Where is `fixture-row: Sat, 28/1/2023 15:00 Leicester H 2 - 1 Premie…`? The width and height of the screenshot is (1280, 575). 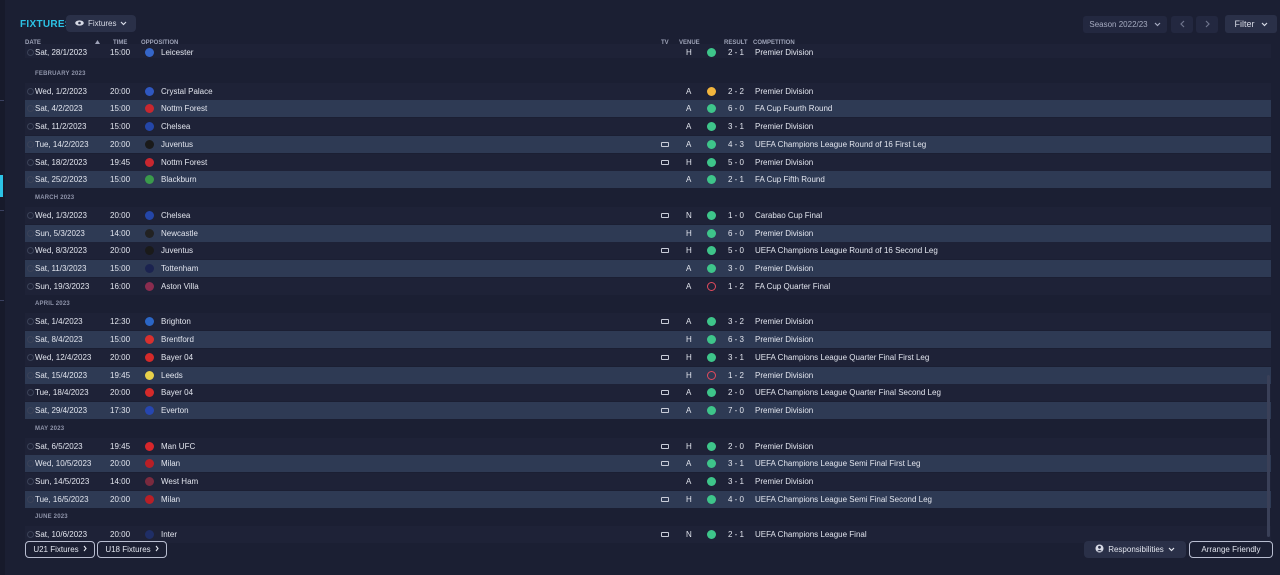 fixture-row: Sat, 28/1/2023 15:00 Leicester H 2 - 1 Premie… is located at coordinates (648, 51).